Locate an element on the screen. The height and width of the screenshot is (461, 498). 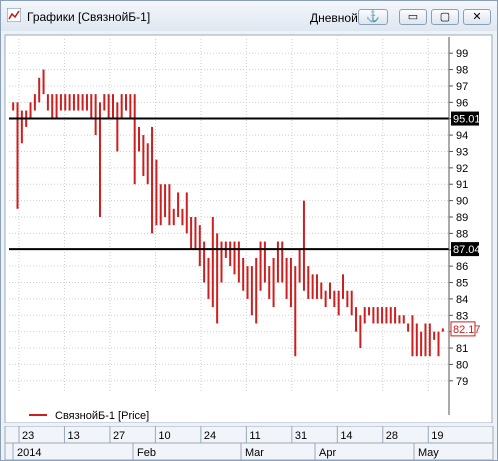
minimize-icon: ▭ is located at coordinates (413, 17).